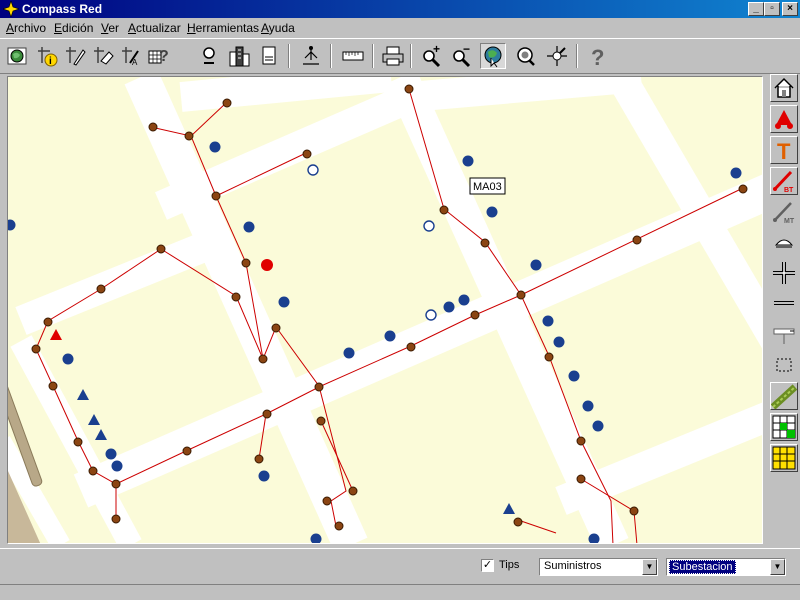  I want to click on compass-button, so click(557, 56).